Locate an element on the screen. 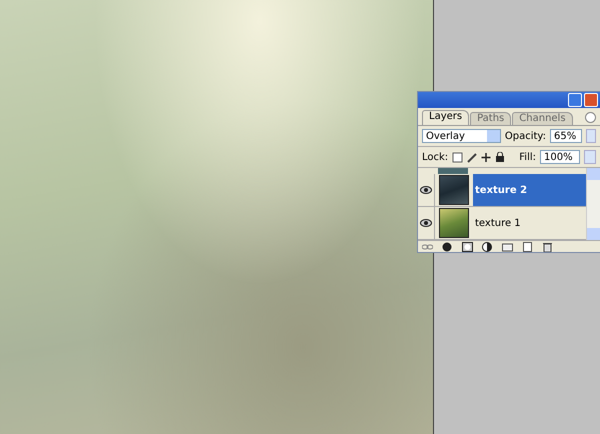 The height and width of the screenshot is (434, 600). minimize-button is located at coordinates (575, 100).